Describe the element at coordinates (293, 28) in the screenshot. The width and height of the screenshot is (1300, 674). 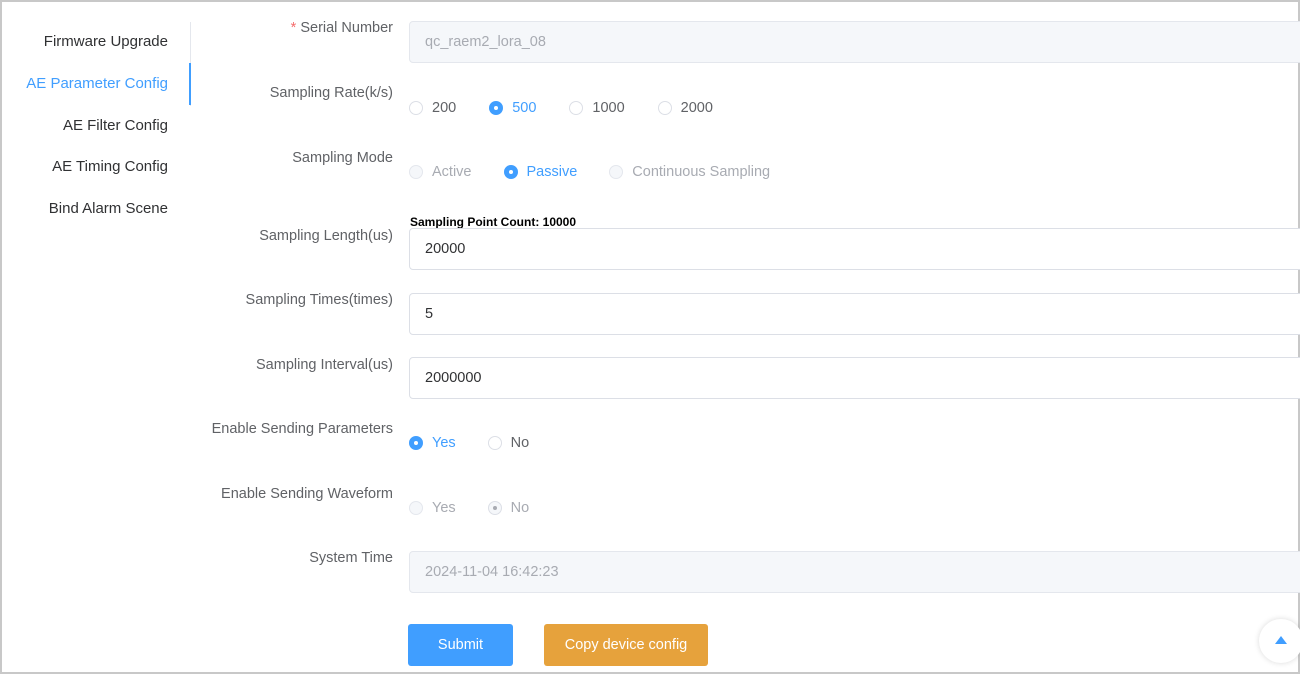
I see `required-mark: *` at that location.